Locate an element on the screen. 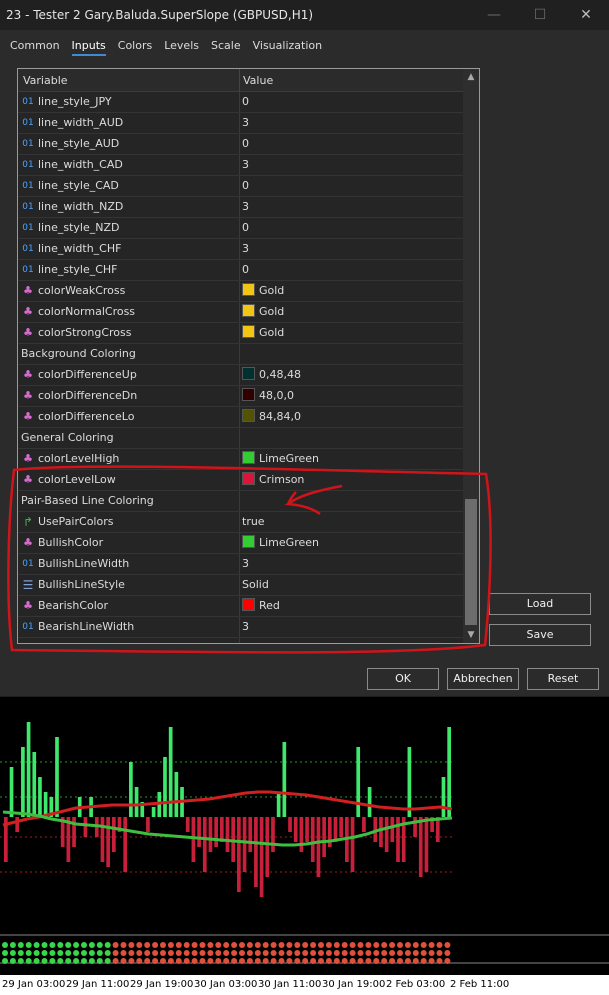  variable-cell: ↱ UsePairColors is located at coordinates (129, 522).